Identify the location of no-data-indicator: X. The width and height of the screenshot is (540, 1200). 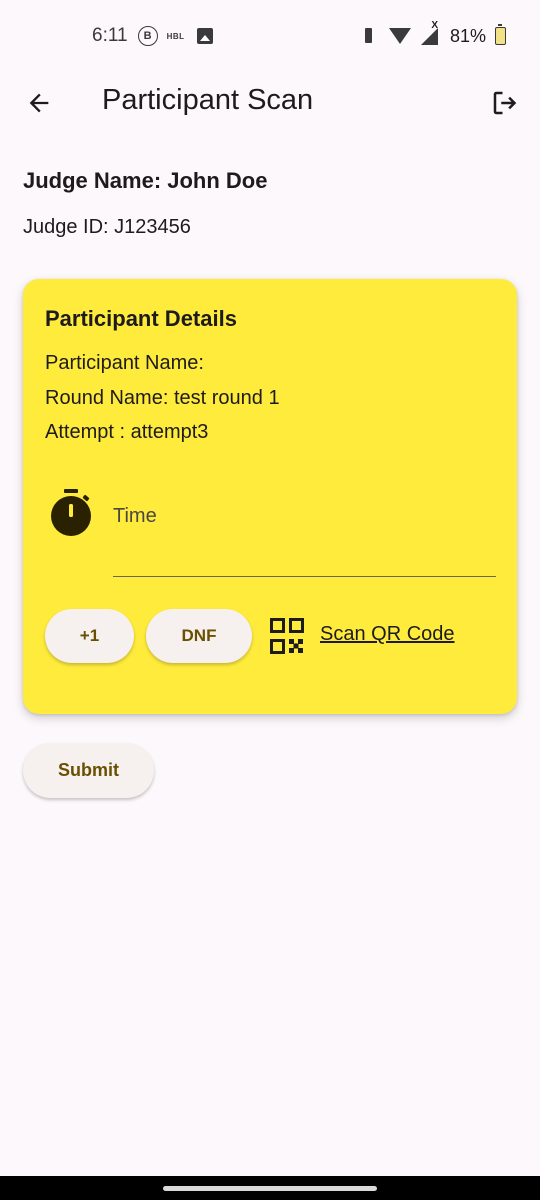
(434, 25).